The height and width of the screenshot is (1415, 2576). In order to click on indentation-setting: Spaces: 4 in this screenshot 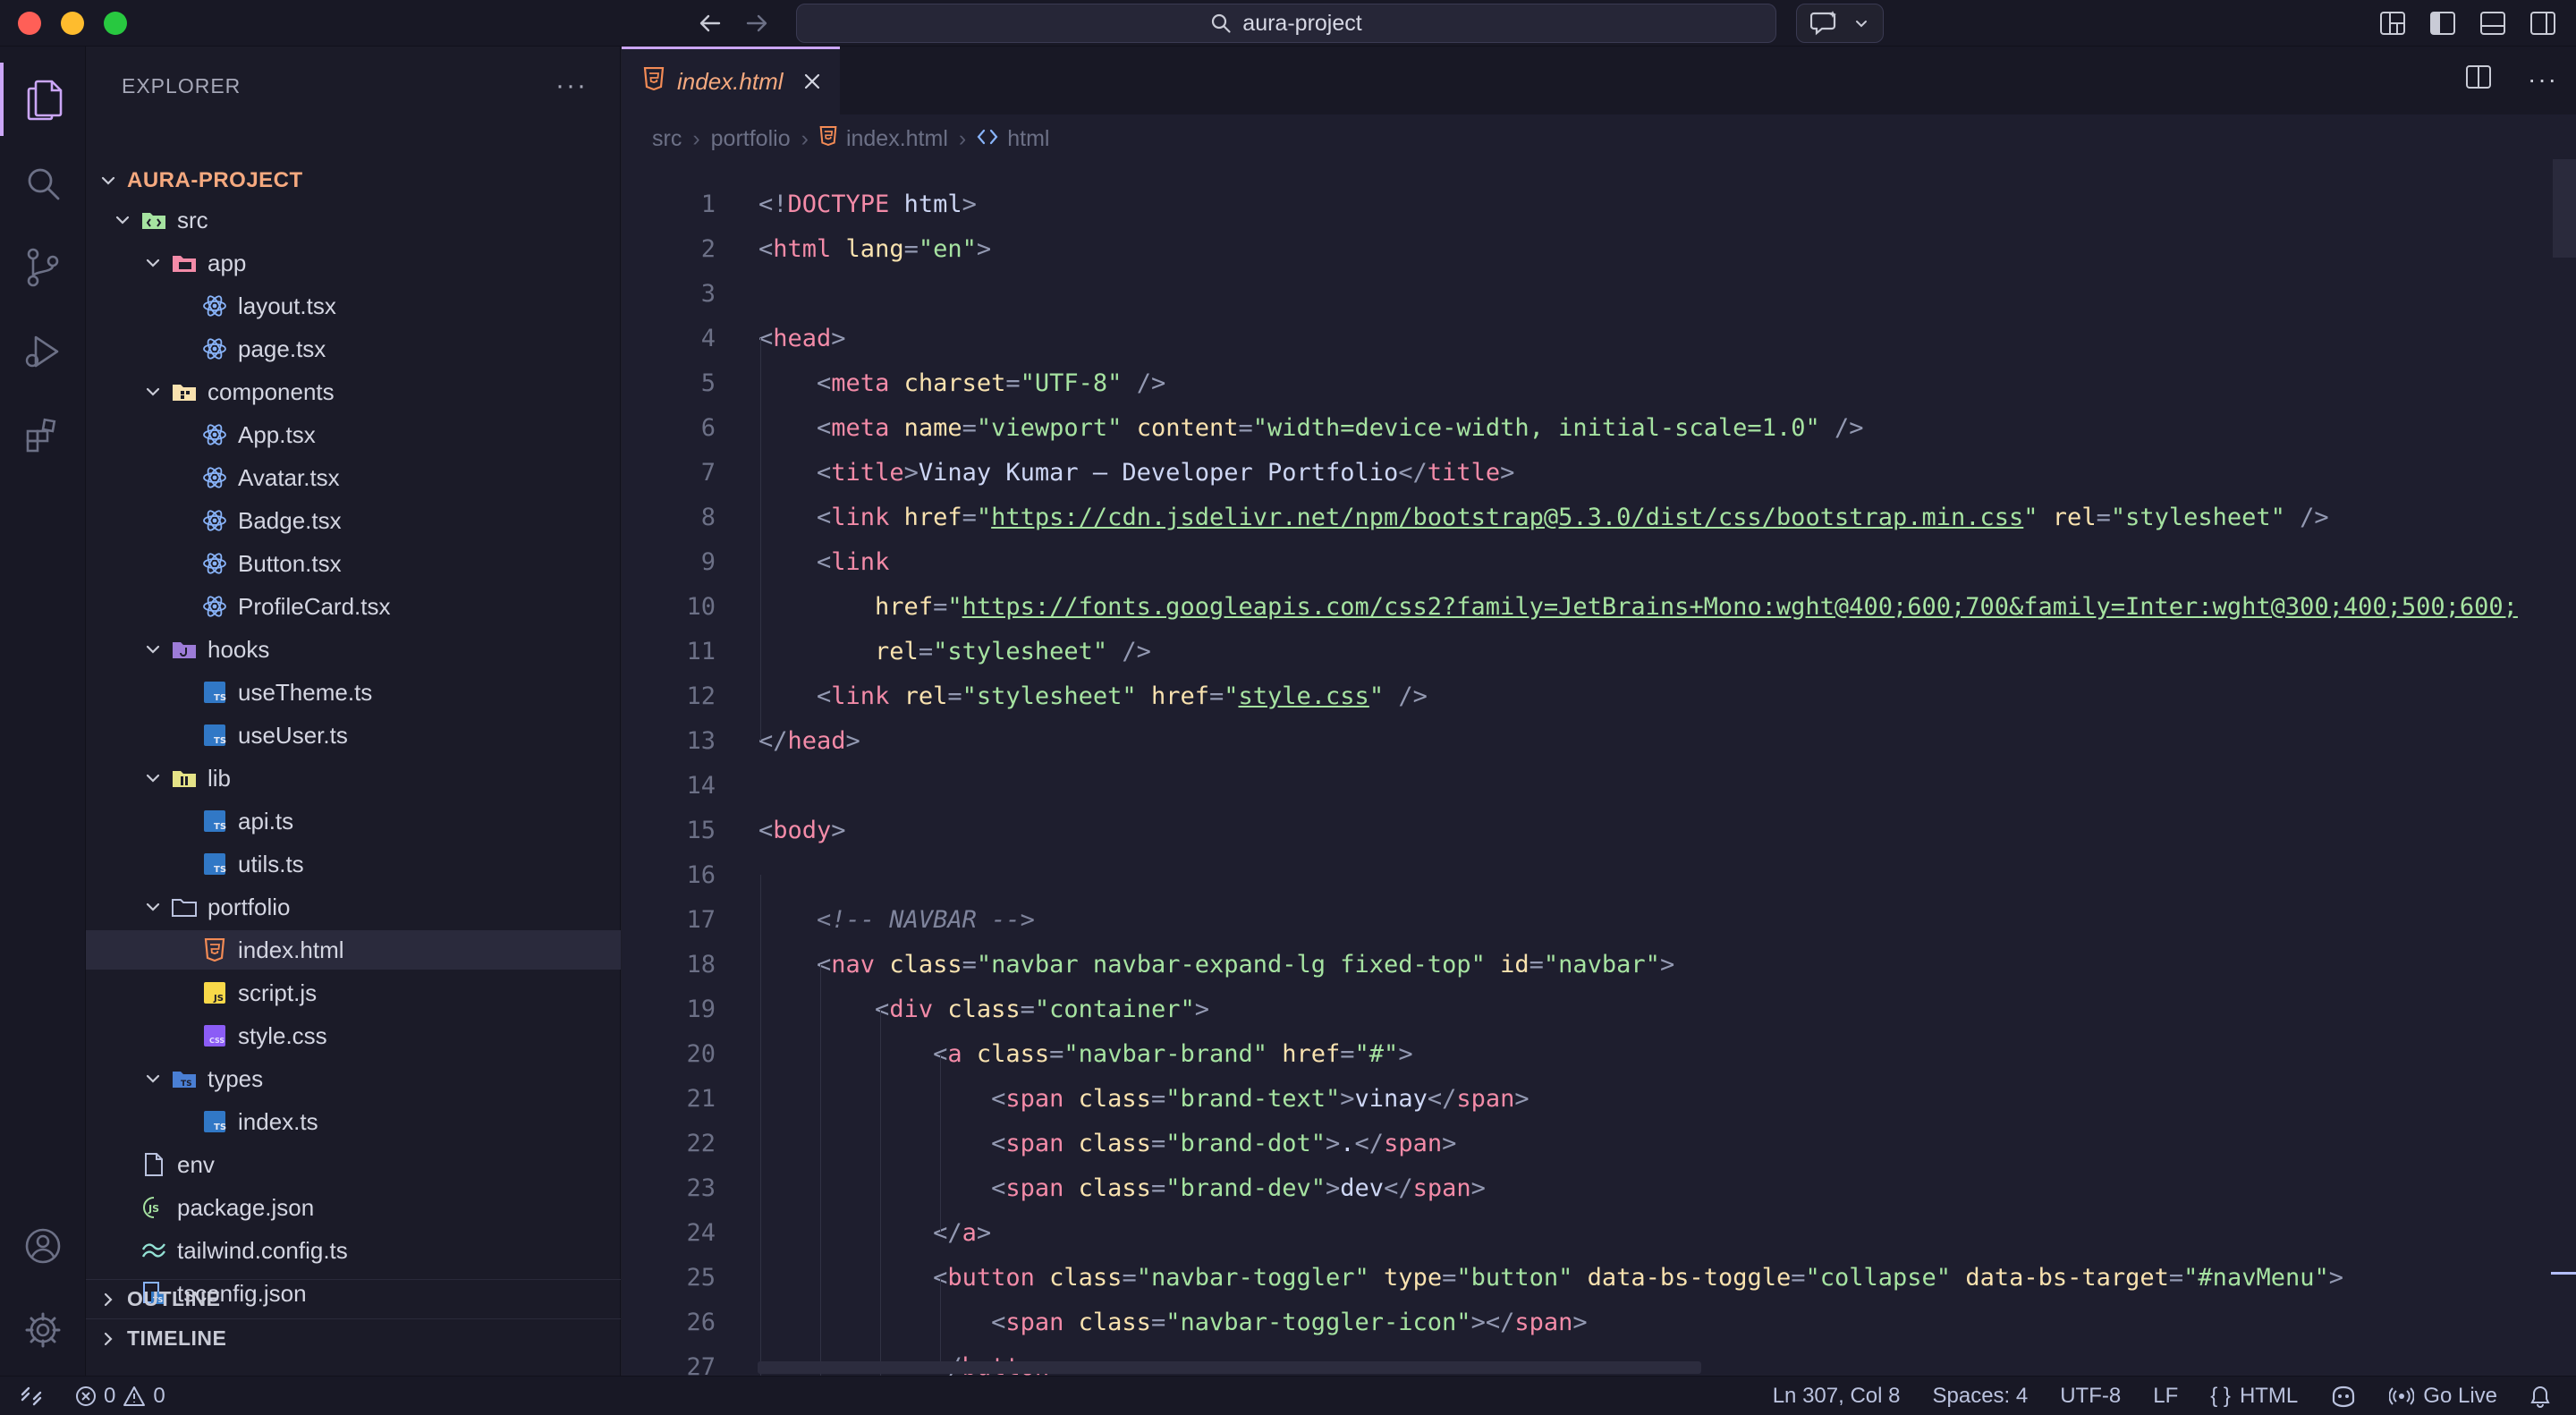, I will do `click(1980, 1397)`.